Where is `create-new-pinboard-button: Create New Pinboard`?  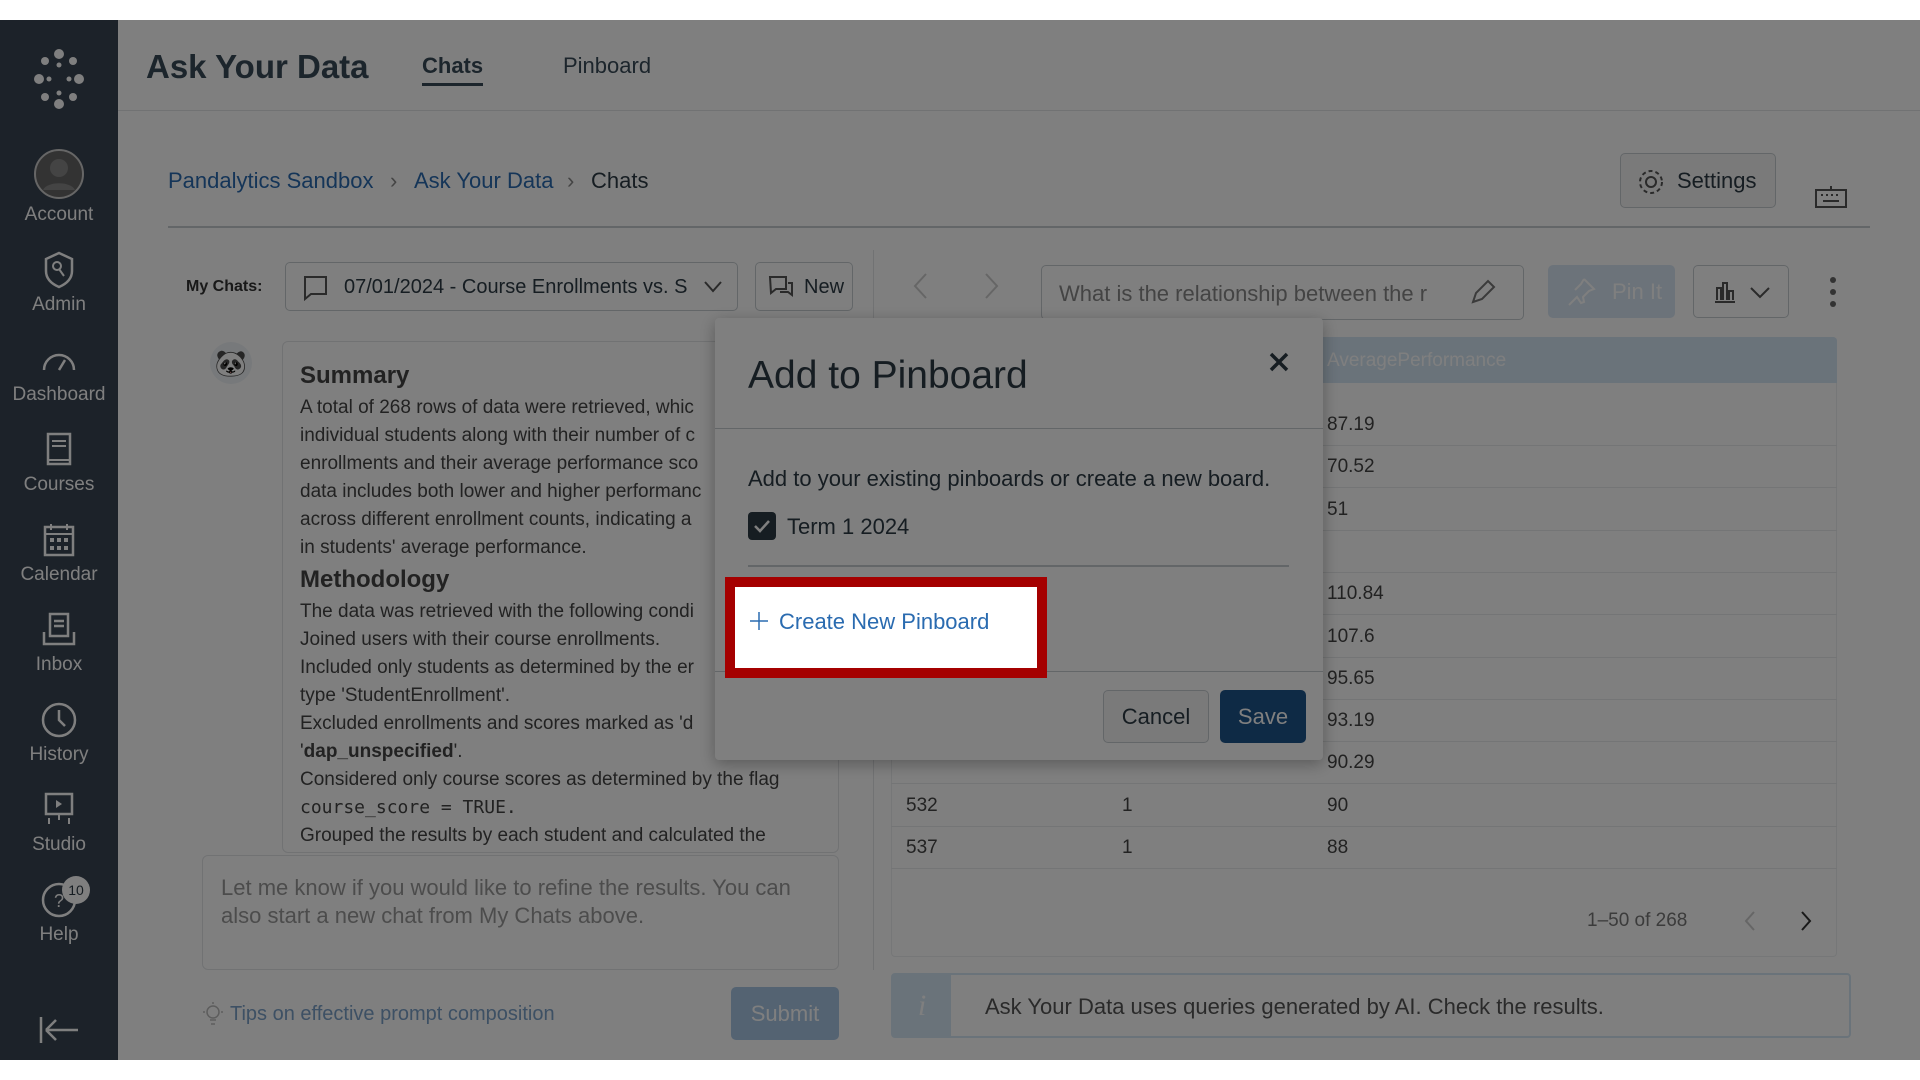
create-new-pinboard-button: Create New Pinboard is located at coordinates (869, 622).